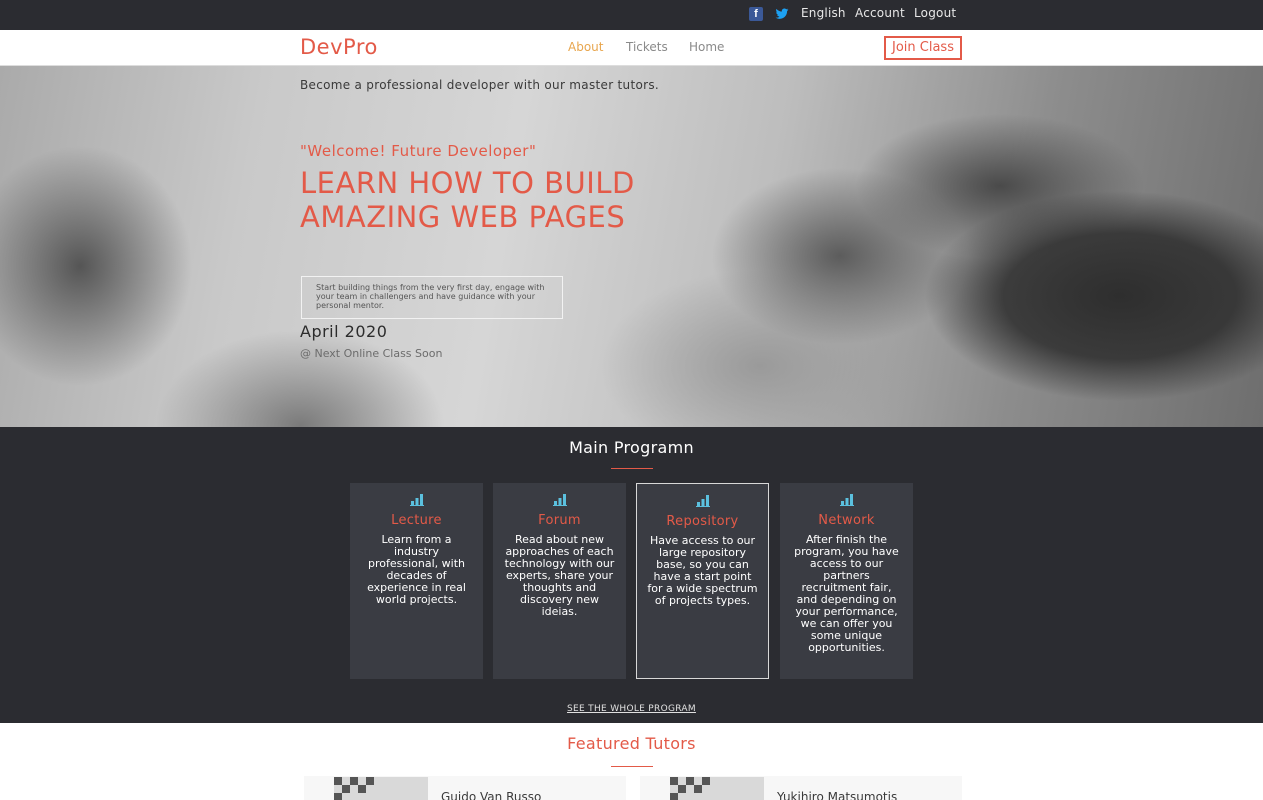 This screenshot has width=1263, height=800. Describe the element at coordinates (465, 788) in the screenshot. I see `tutor-card: Guido Van Russo` at that location.